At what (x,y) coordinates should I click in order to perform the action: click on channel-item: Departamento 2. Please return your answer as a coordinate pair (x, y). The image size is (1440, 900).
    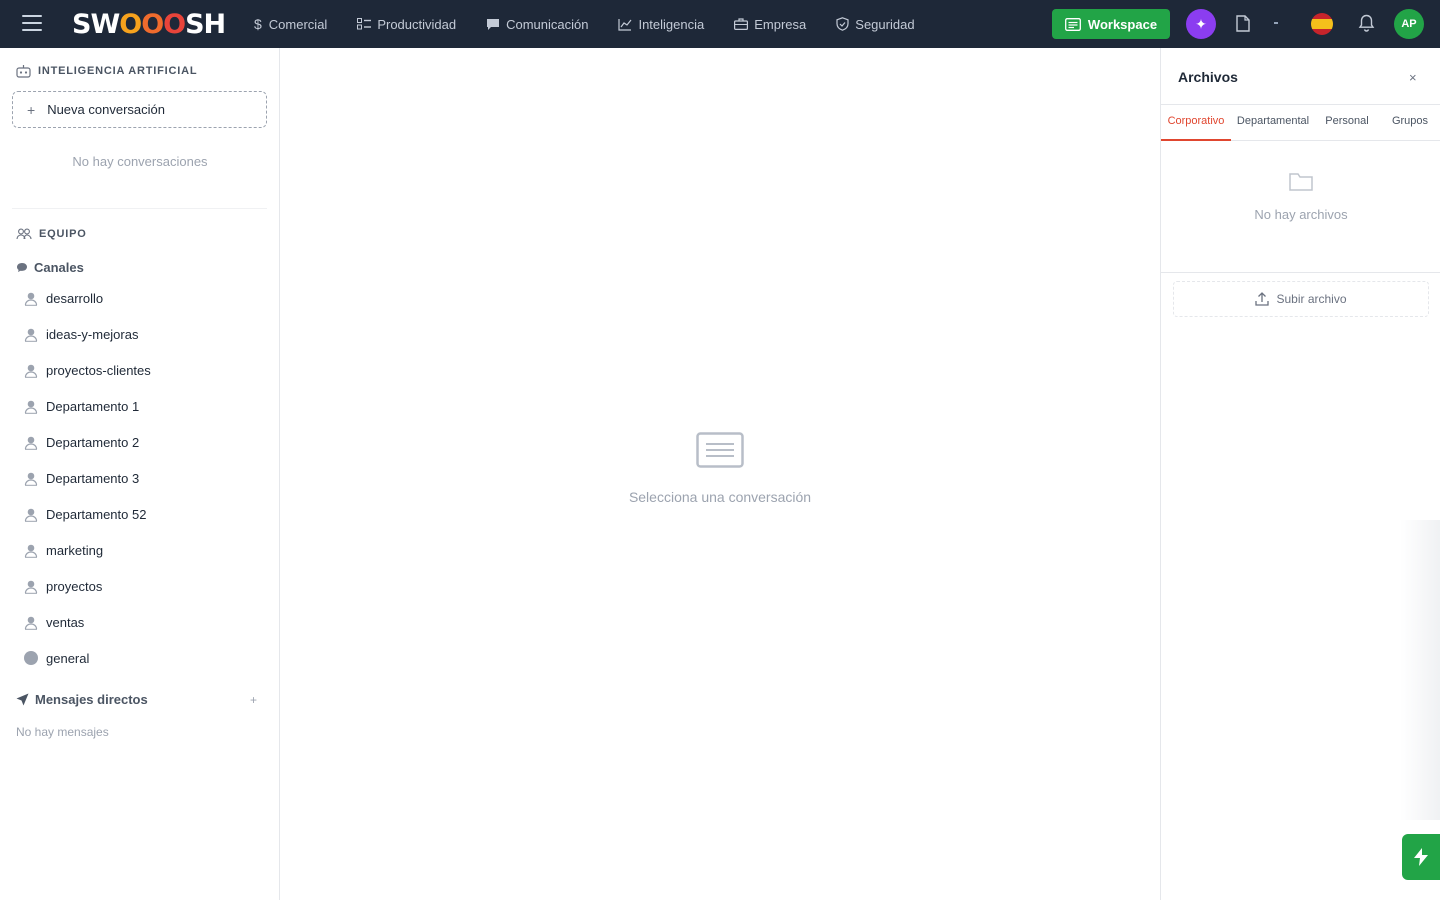
    Looking at the image, I should click on (81, 442).